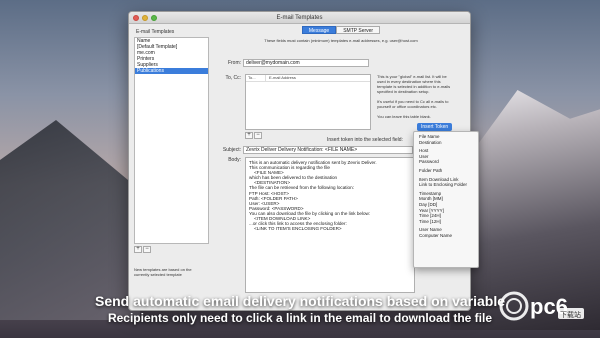 This screenshot has height=338, width=600. I want to click on zoom-window-icon, so click(154, 18).